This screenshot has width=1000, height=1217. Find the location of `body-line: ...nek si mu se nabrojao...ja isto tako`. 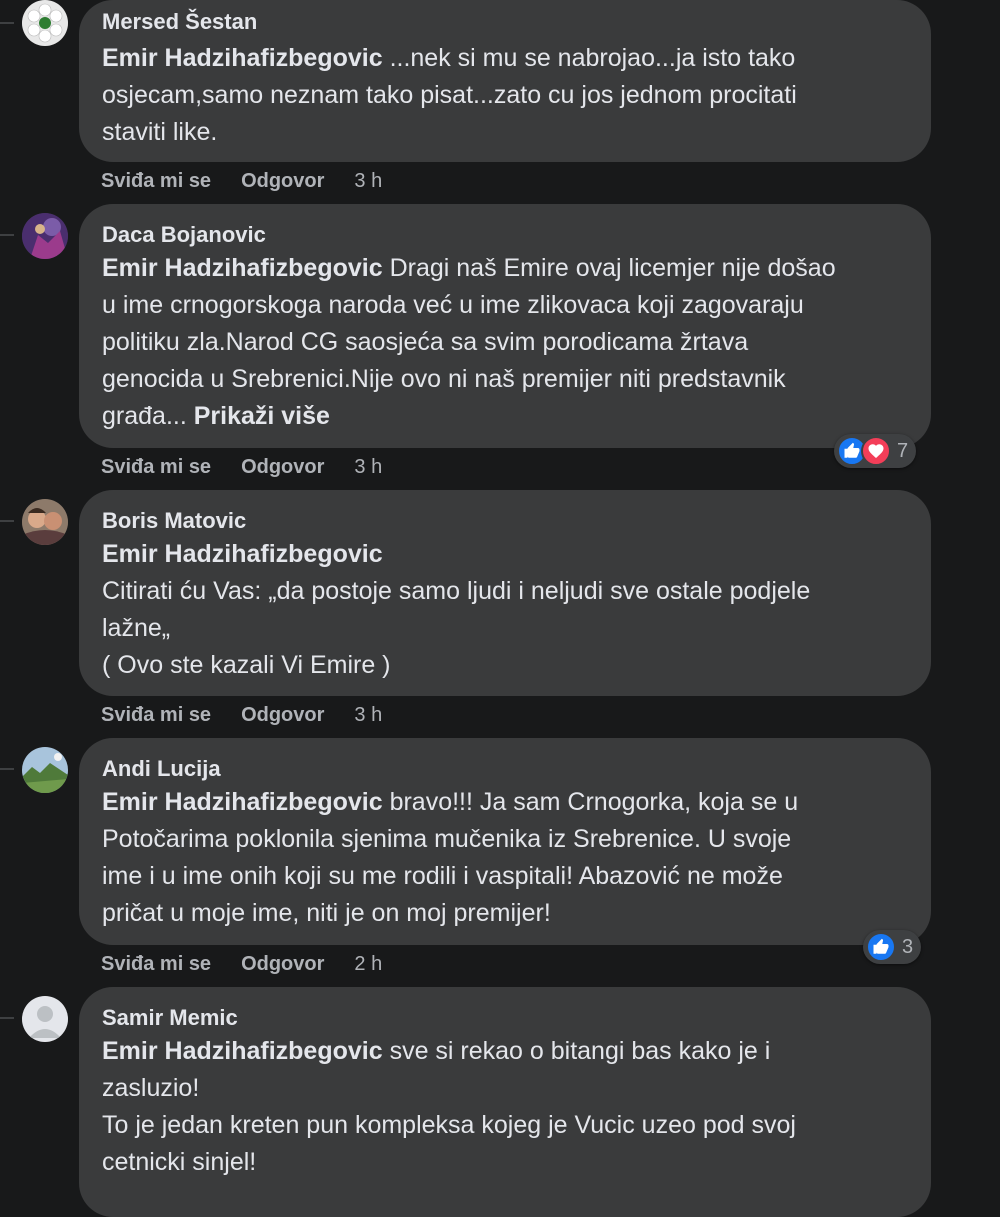

body-line: ...nek si mu se nabrojao...ja isto tako is located at coordinates (589, 58).